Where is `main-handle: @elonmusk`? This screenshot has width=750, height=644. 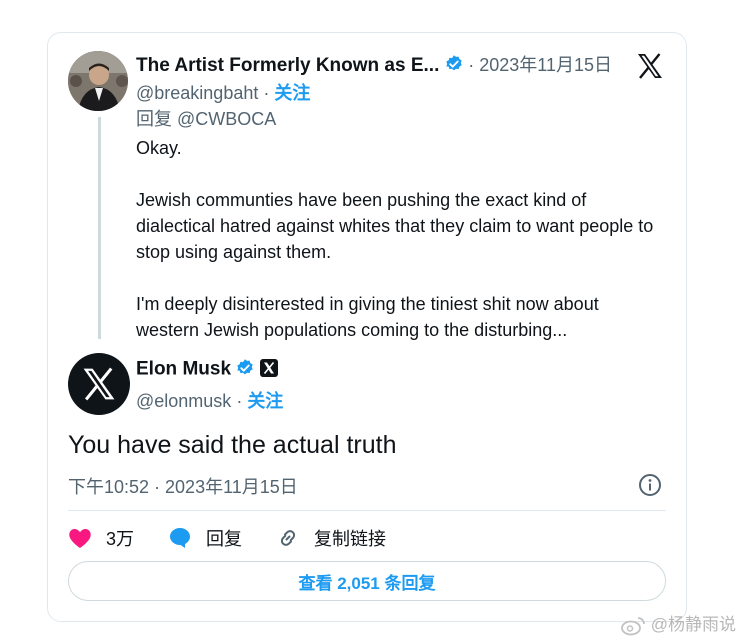 main-handle: @elonmusk is located at coordinates (183, 401).